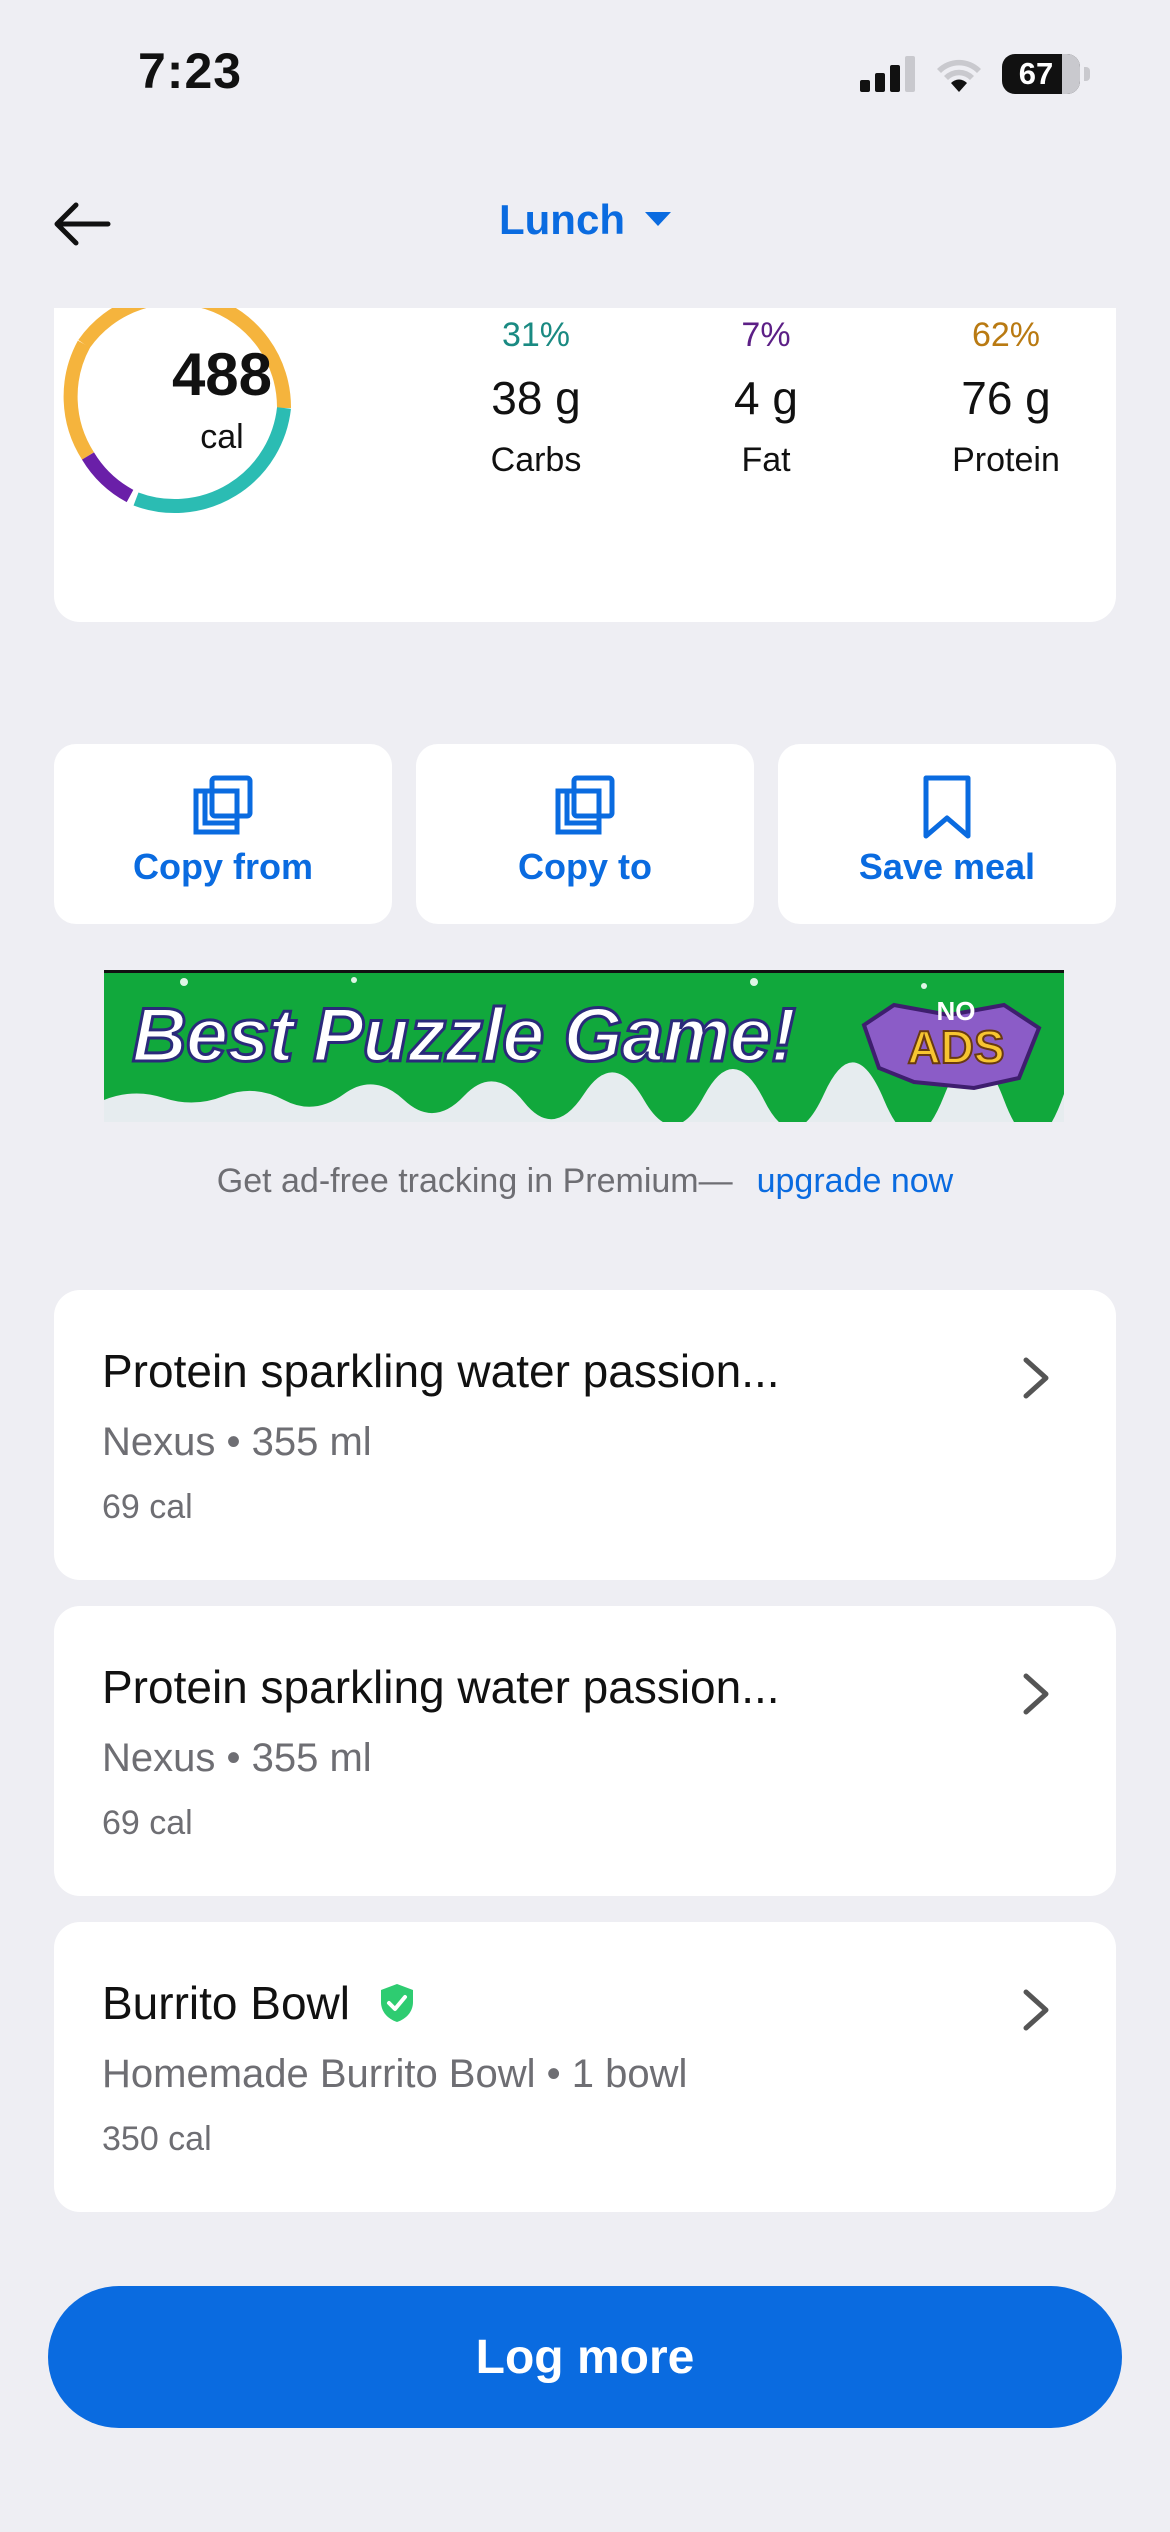 This screenshot has height=2532, width=1170. I want to click on macro-label: Protein, so click(1006, 460).